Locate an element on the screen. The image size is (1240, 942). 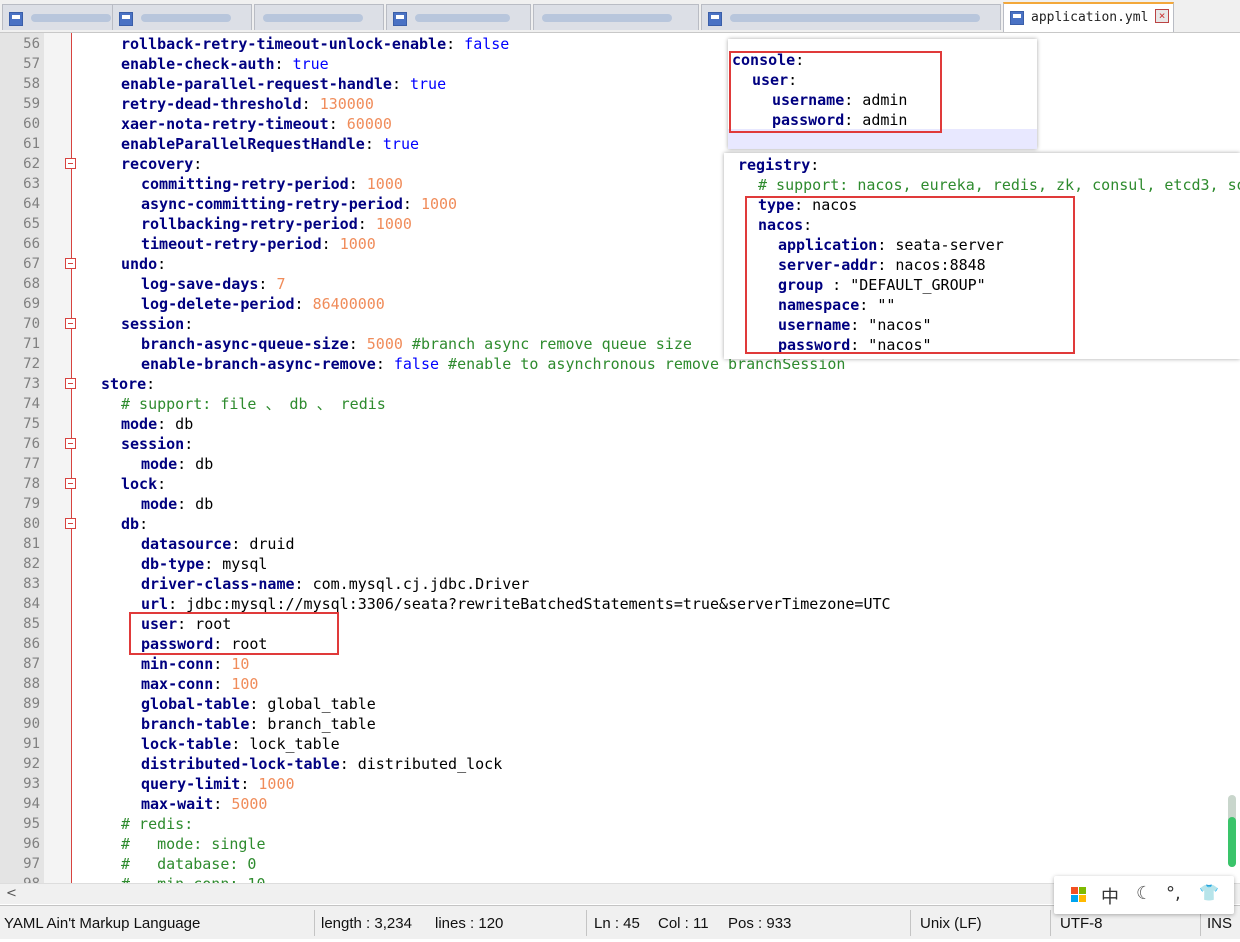
code-line: 90 branch-table: branch_table is located at coordinates (620, 724).